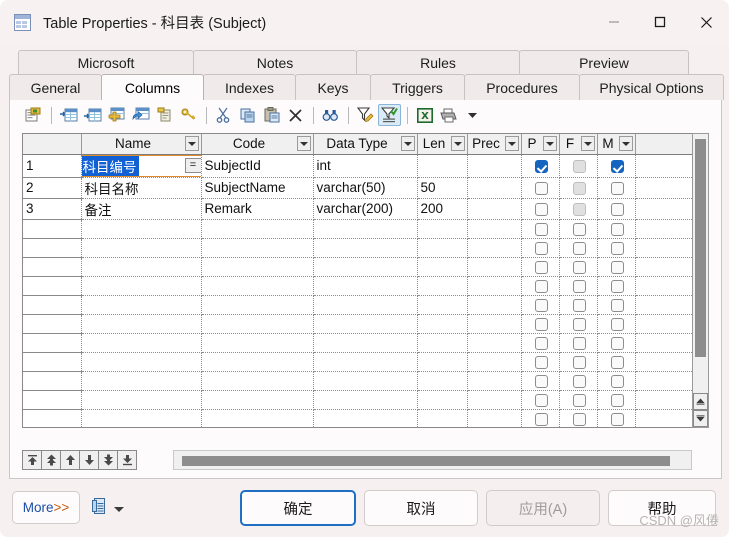 The height and width of the screenshot is (537, 729). I want to click on tab-preview: Preview, so click(604, 62).